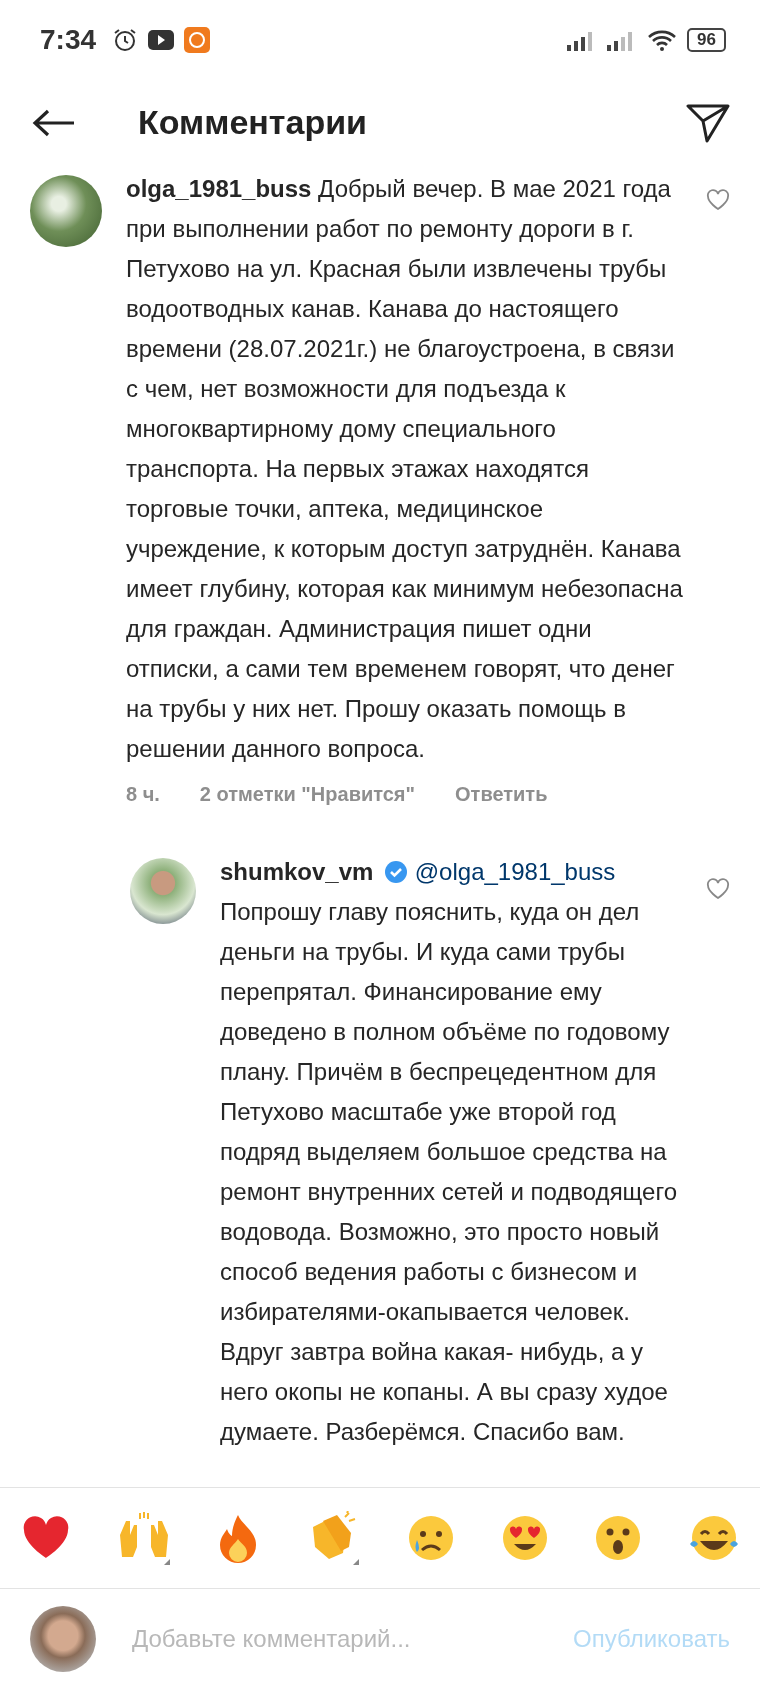 The image size is (760, 1689). Describe the element at coordinates (54, 122) in the screenshot. I see `back-arrow-icon` at that location.